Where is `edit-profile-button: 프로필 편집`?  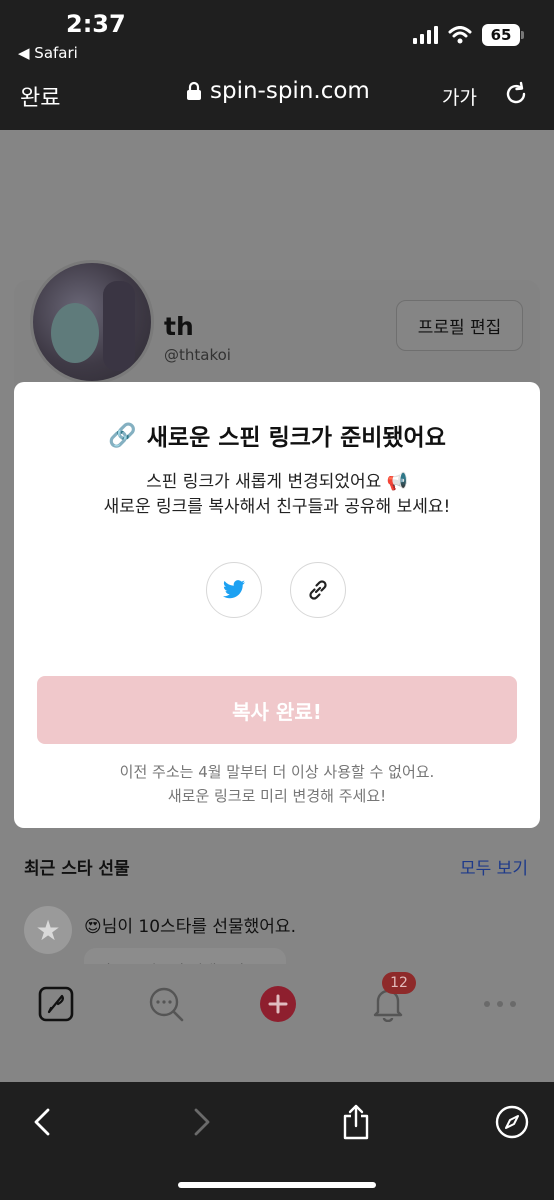 edit-profile-button: 프로필 편집 is located at coordinates (459, 325).